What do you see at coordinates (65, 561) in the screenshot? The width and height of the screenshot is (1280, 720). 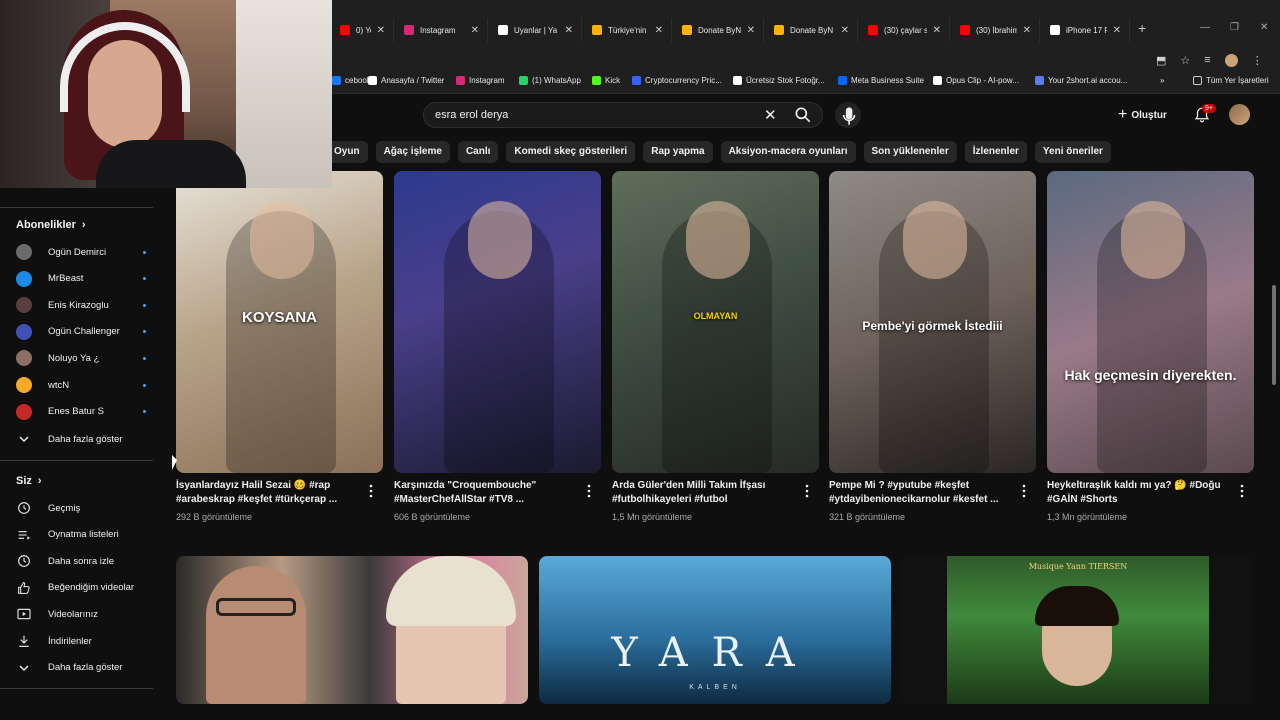 I see `sidebar-item: Daha sonra izle` at bounding box center [65, 561].